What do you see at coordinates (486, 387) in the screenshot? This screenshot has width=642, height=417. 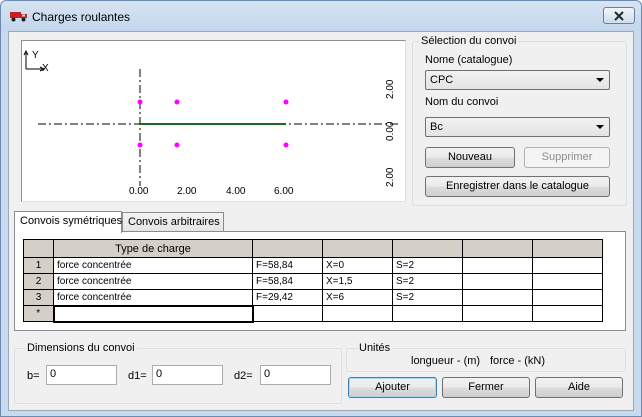 I see `close-button: Fermer` at bounding box center [486, 387].